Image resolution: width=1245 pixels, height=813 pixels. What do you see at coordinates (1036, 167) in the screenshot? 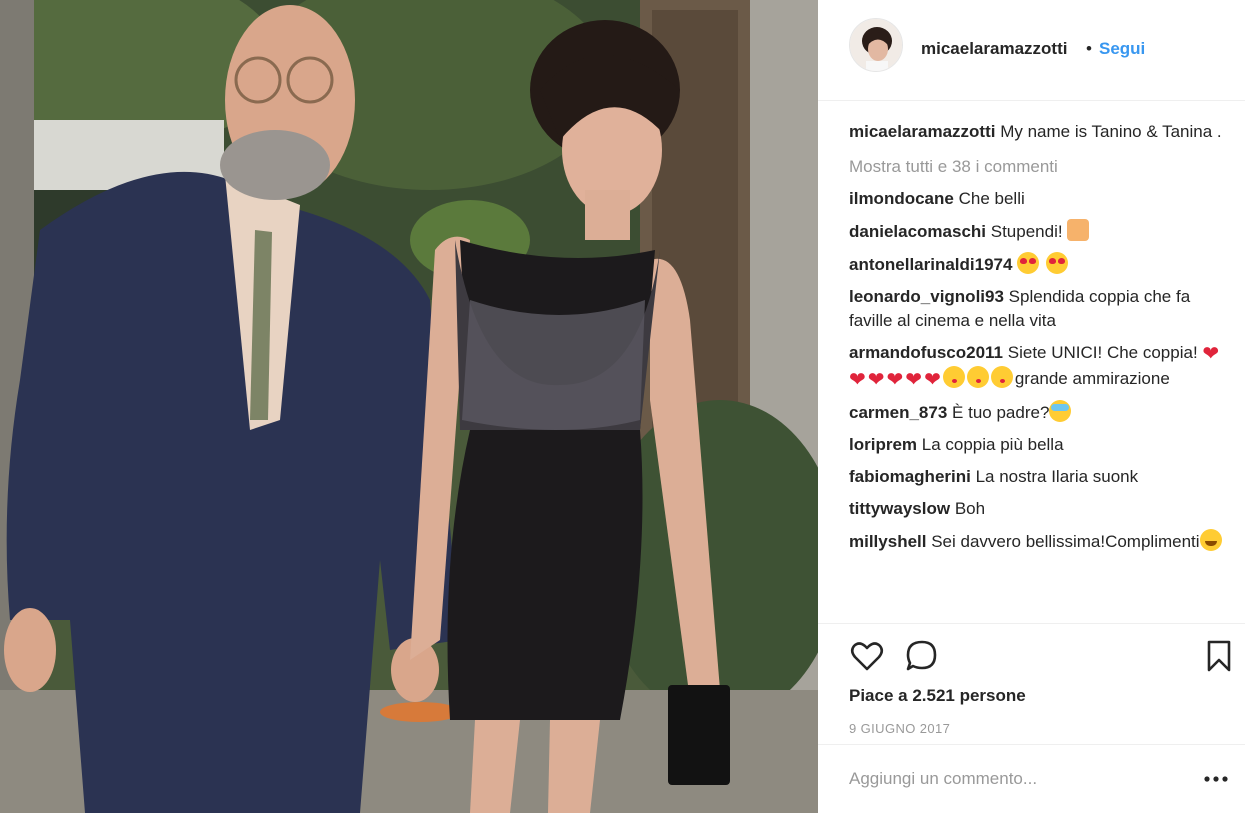
I see `view-all-comments-link: Mostra tutti e 38 i commenti` at bounding box center [1036, 167].